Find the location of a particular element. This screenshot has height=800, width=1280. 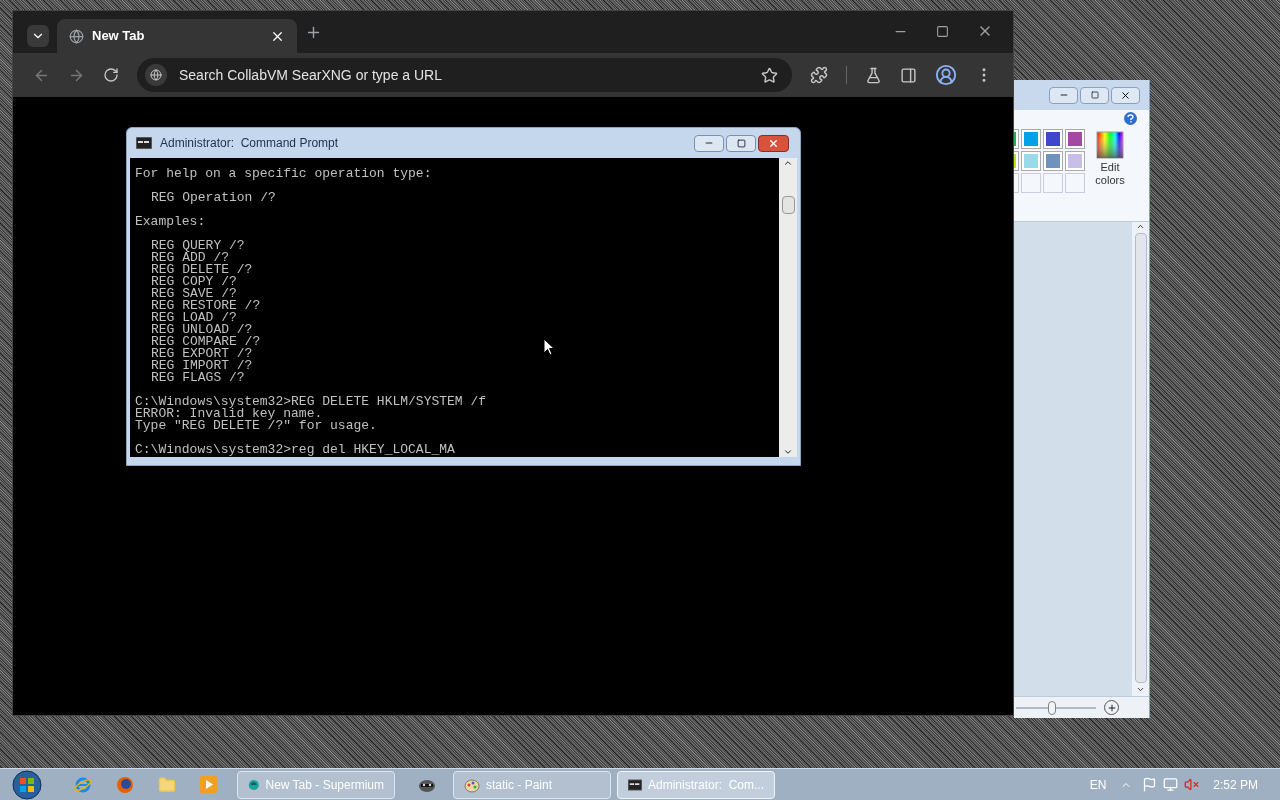

console-line: C:\Windows\system32>reg del HKEY_LOCAL_MA is located at coordinates (295, 450).